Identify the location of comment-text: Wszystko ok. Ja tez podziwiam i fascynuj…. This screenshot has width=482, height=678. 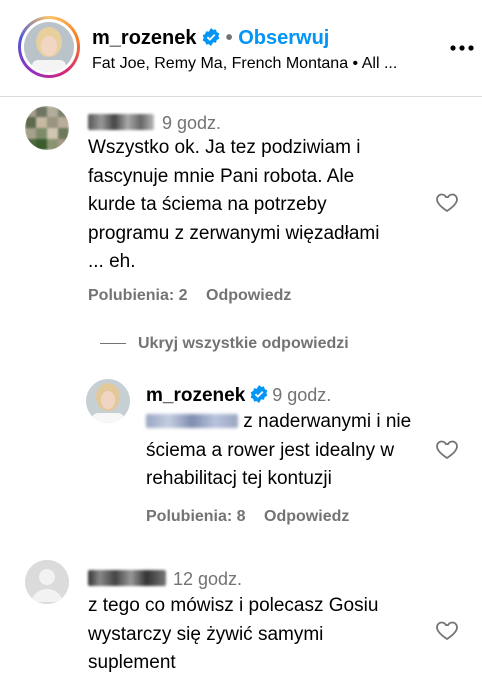
(234, 204).